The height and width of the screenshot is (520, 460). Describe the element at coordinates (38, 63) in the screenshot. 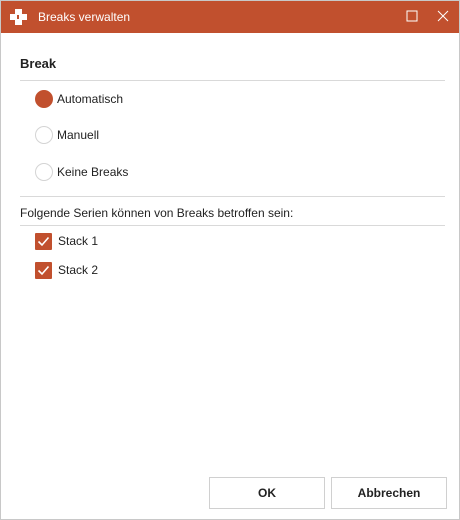

I see `break-section-title: Break` at that location.